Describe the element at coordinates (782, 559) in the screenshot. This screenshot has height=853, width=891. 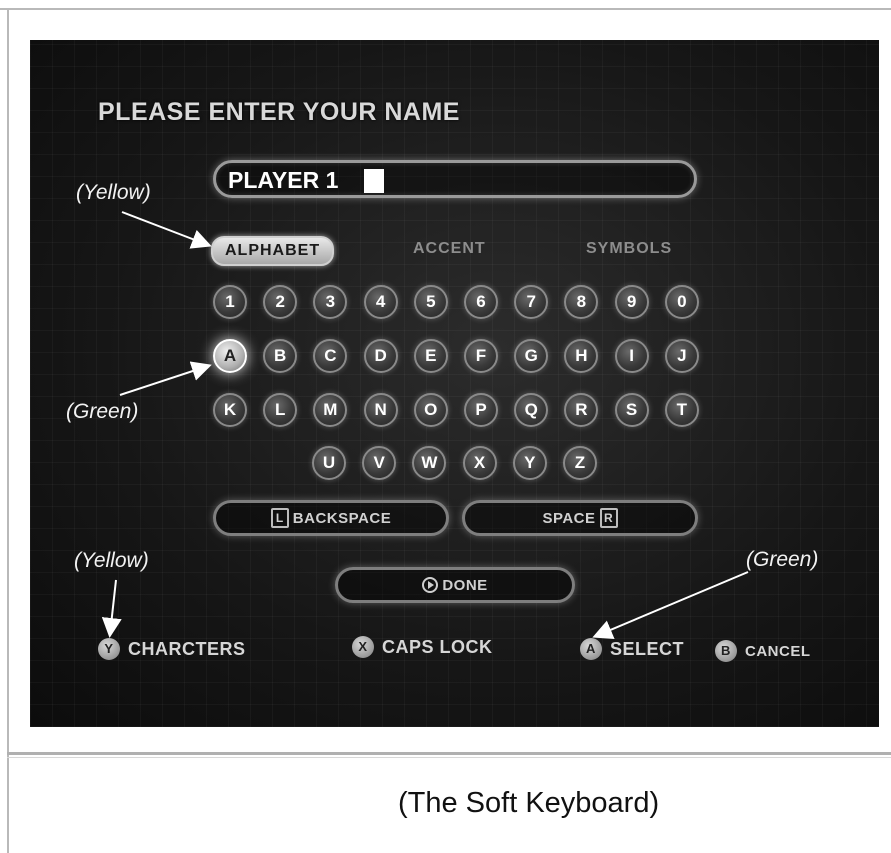
I see `annotation-green-hint: (Green)` at that location.